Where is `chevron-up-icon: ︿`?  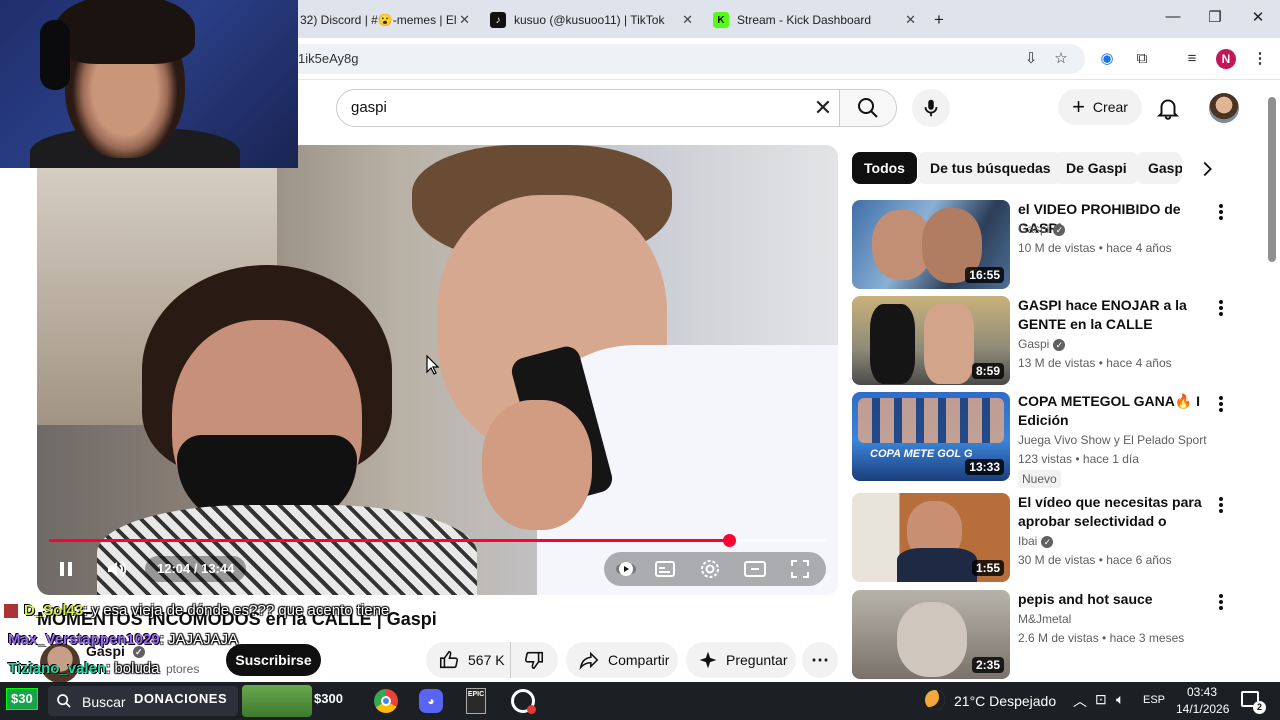 chevron-up-icon: ︿ is located at coordinates (1080, 701).